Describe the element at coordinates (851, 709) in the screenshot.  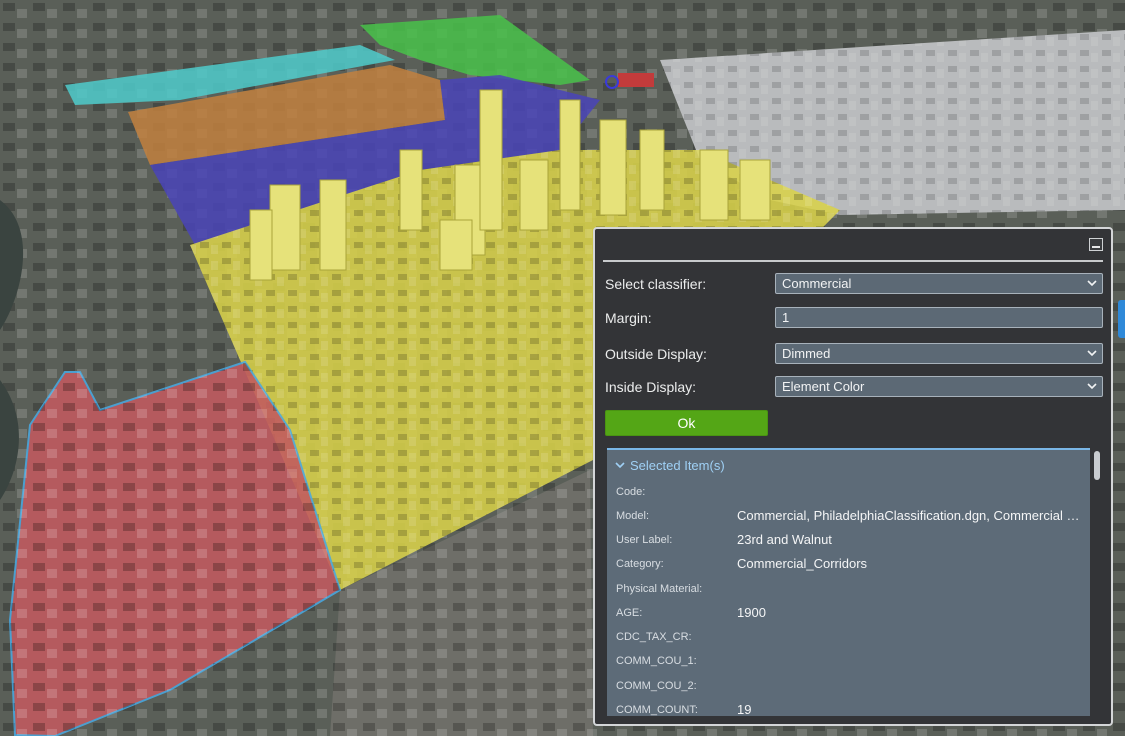
I see `property-row: COMM_COUNT: 19` at that location.